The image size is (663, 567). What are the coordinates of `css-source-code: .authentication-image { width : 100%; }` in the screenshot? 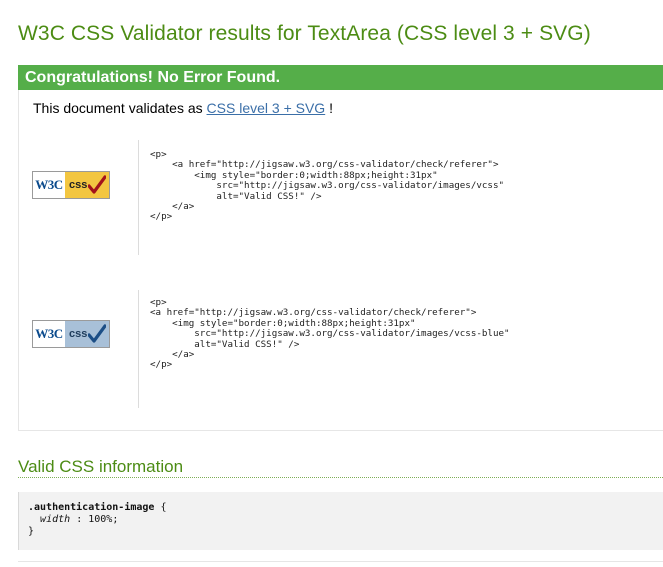 It's located at (97, 520).